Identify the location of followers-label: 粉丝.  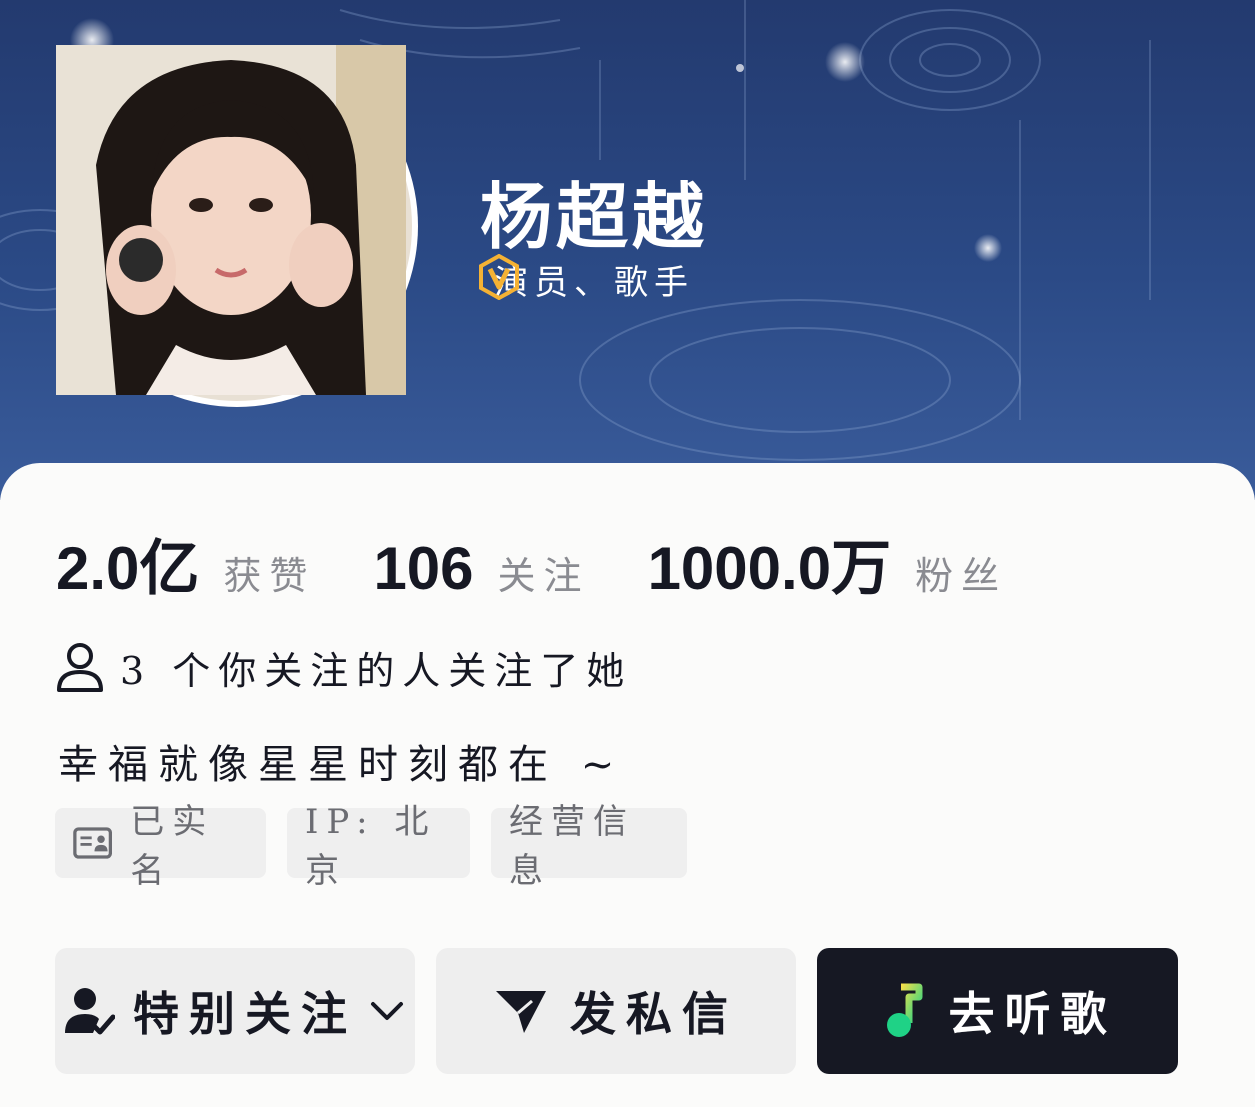
(961, 572).